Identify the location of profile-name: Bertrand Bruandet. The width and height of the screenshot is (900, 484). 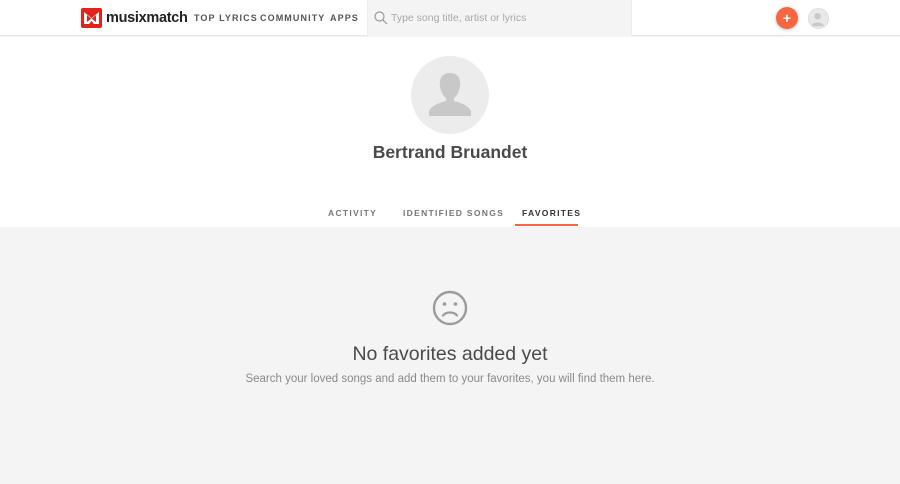
(450, 152).